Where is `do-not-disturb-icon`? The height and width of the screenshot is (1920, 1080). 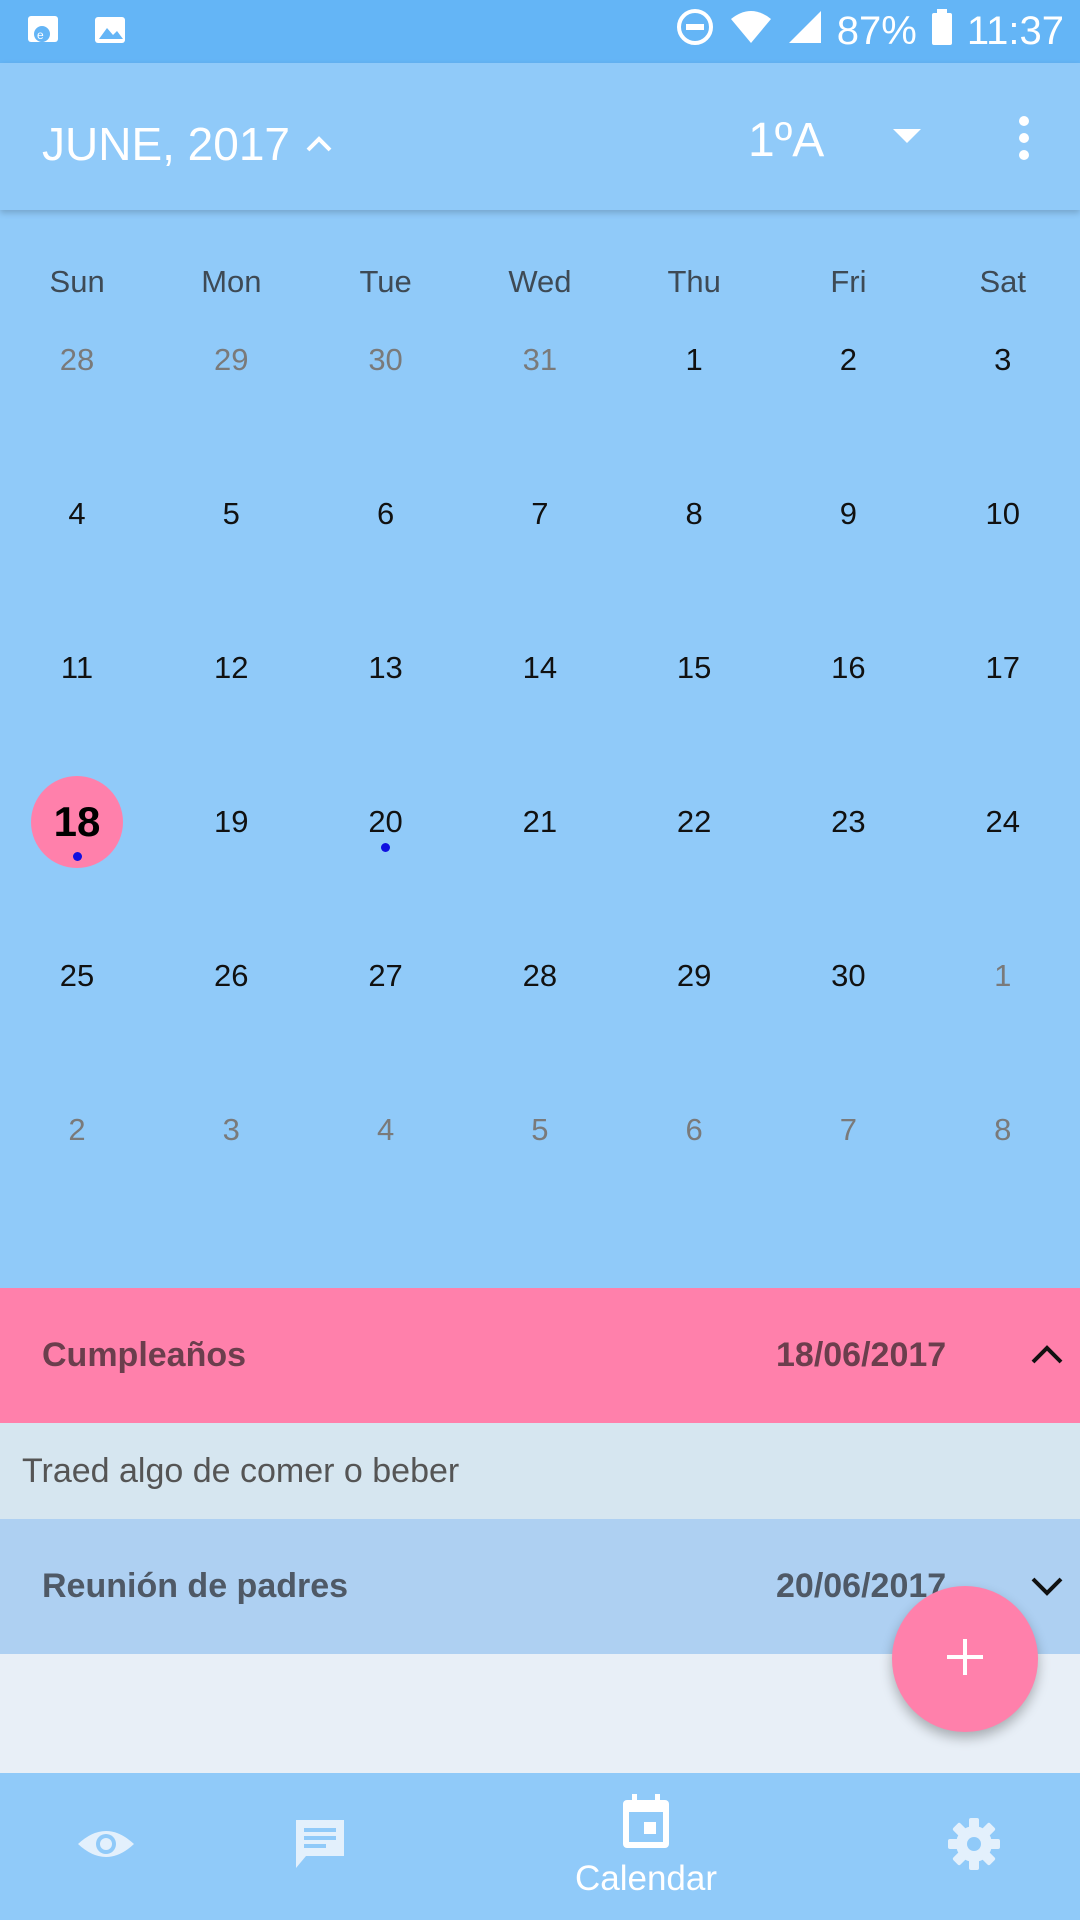 do-not-disturb-icon is located at coordinates (695, 32).